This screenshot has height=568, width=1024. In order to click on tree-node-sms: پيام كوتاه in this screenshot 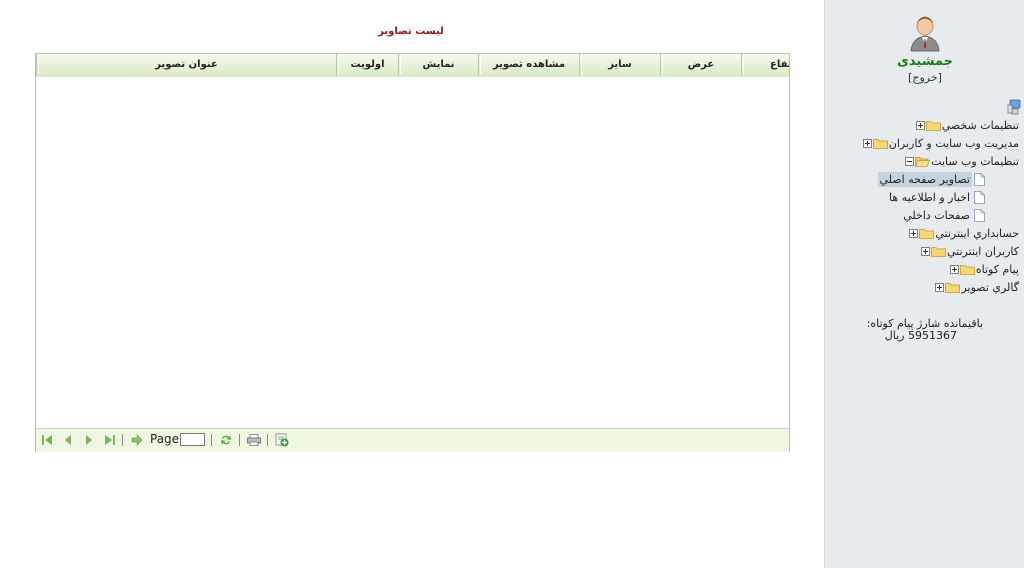, I will do `click(982, 269)`.